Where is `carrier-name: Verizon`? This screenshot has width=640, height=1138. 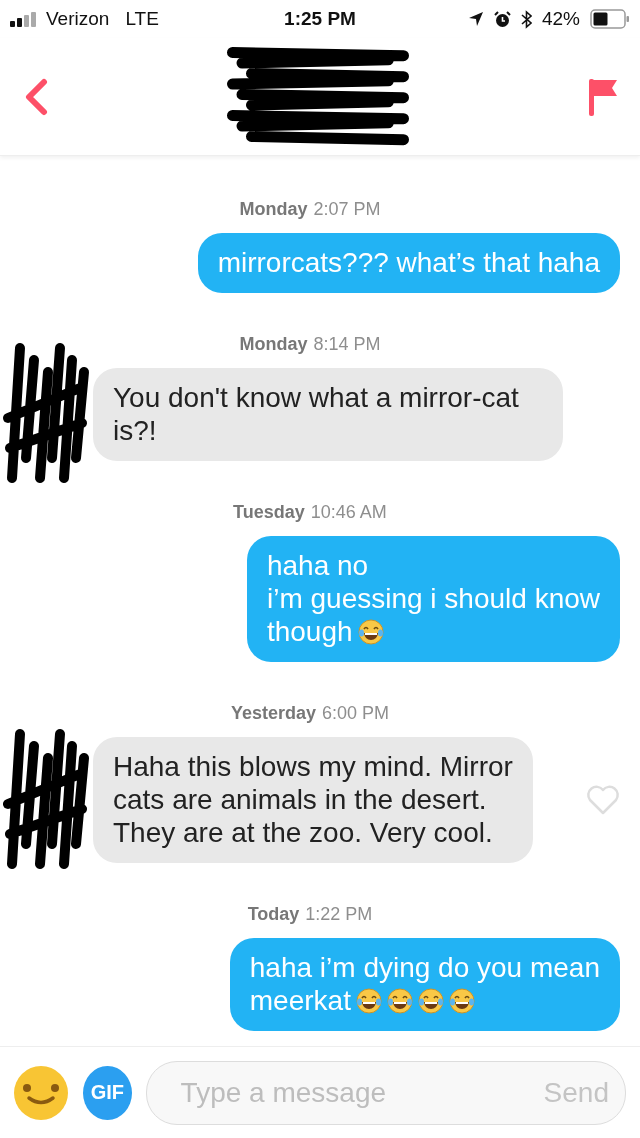 carrier-name: Verizon is located at coordinates (78, 19).